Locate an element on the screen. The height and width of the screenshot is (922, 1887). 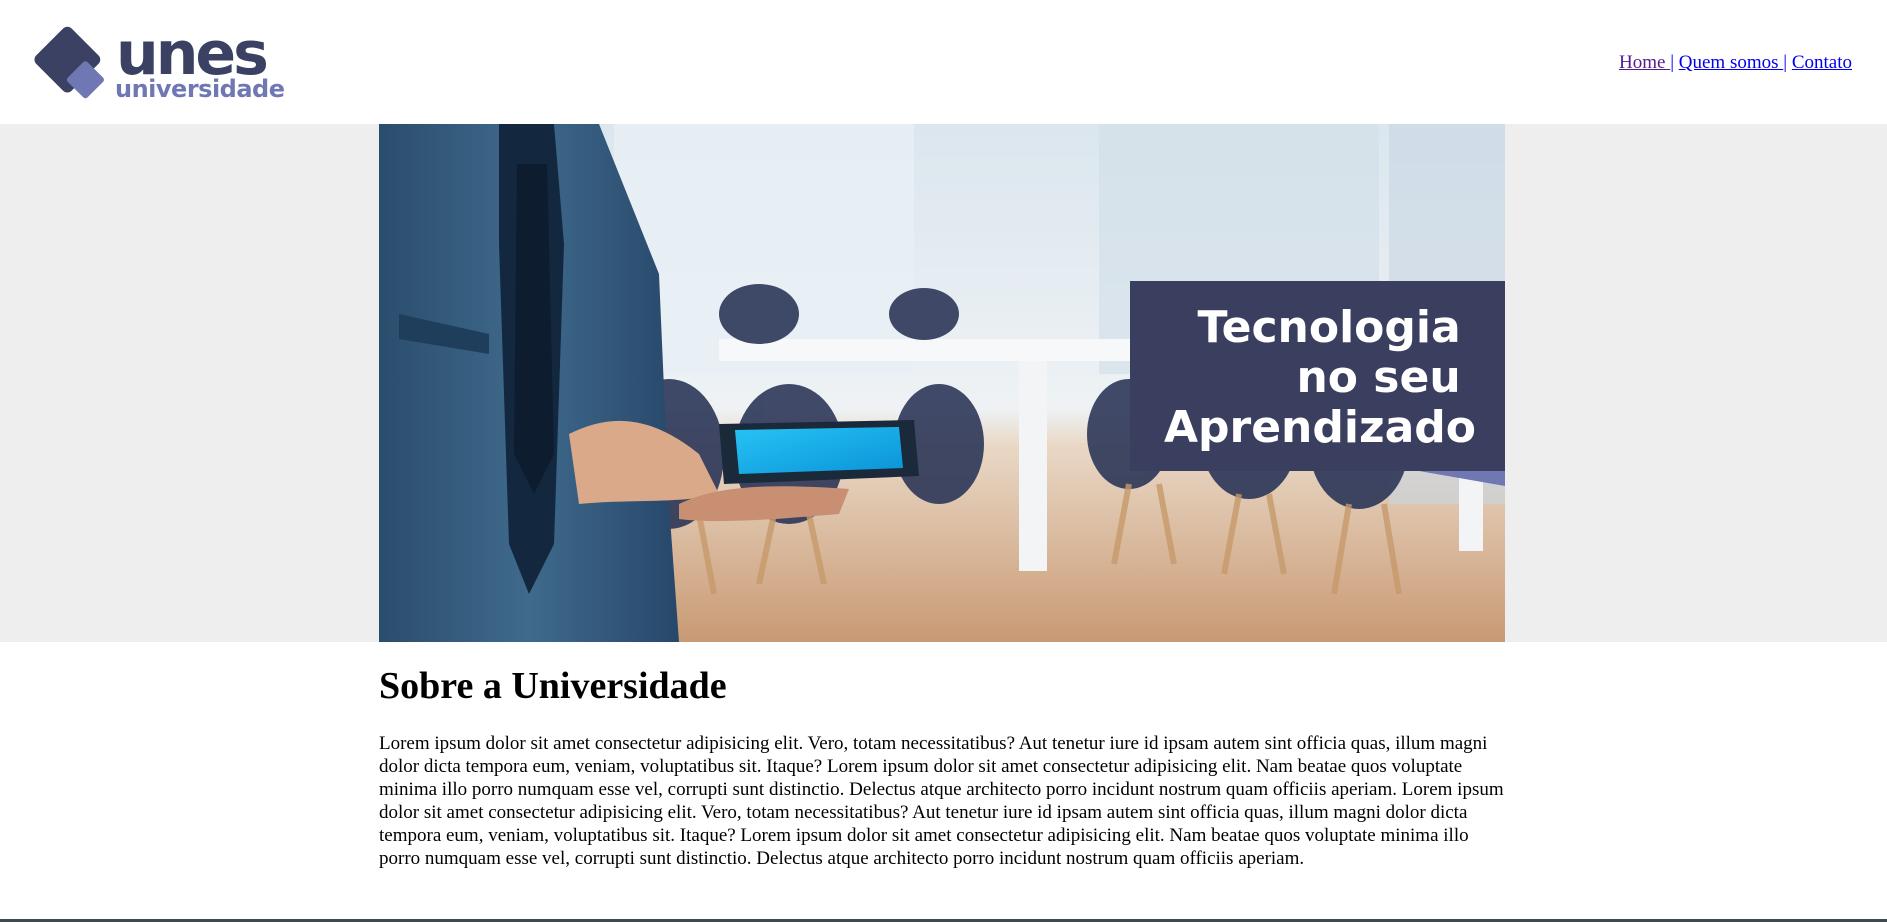
nav-contato-link: Contato is located at coordinates (1822, 62).